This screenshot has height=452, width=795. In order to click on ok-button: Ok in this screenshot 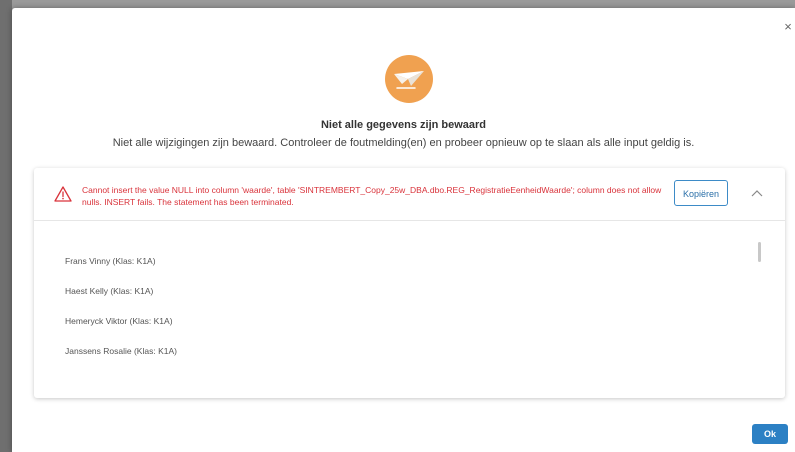, I will do `click(770, 434)`.